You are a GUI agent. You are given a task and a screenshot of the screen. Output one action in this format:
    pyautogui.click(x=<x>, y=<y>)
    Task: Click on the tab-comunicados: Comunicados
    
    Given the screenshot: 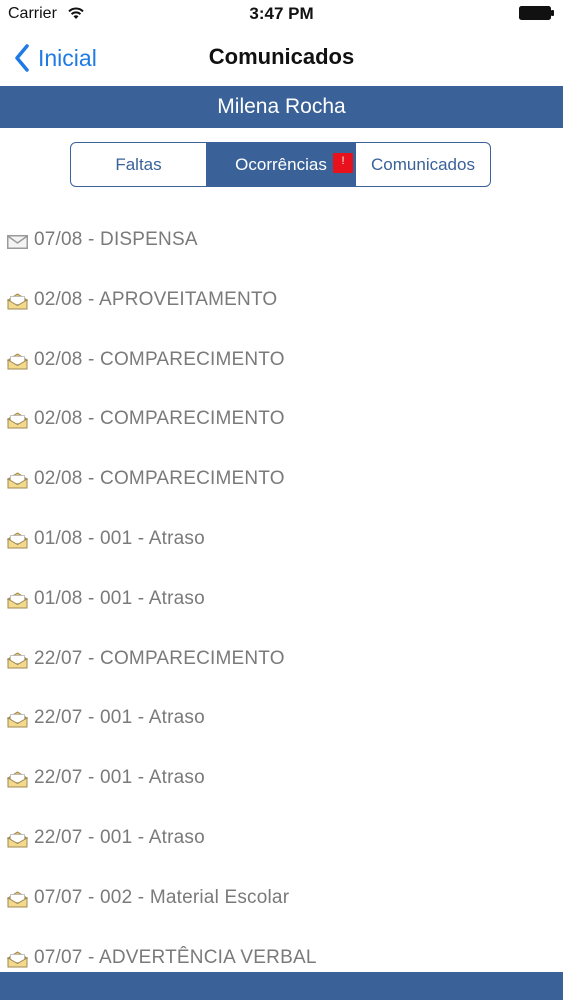 What is the action you would take?
    pyautogui.click(x=423, y=164)
    